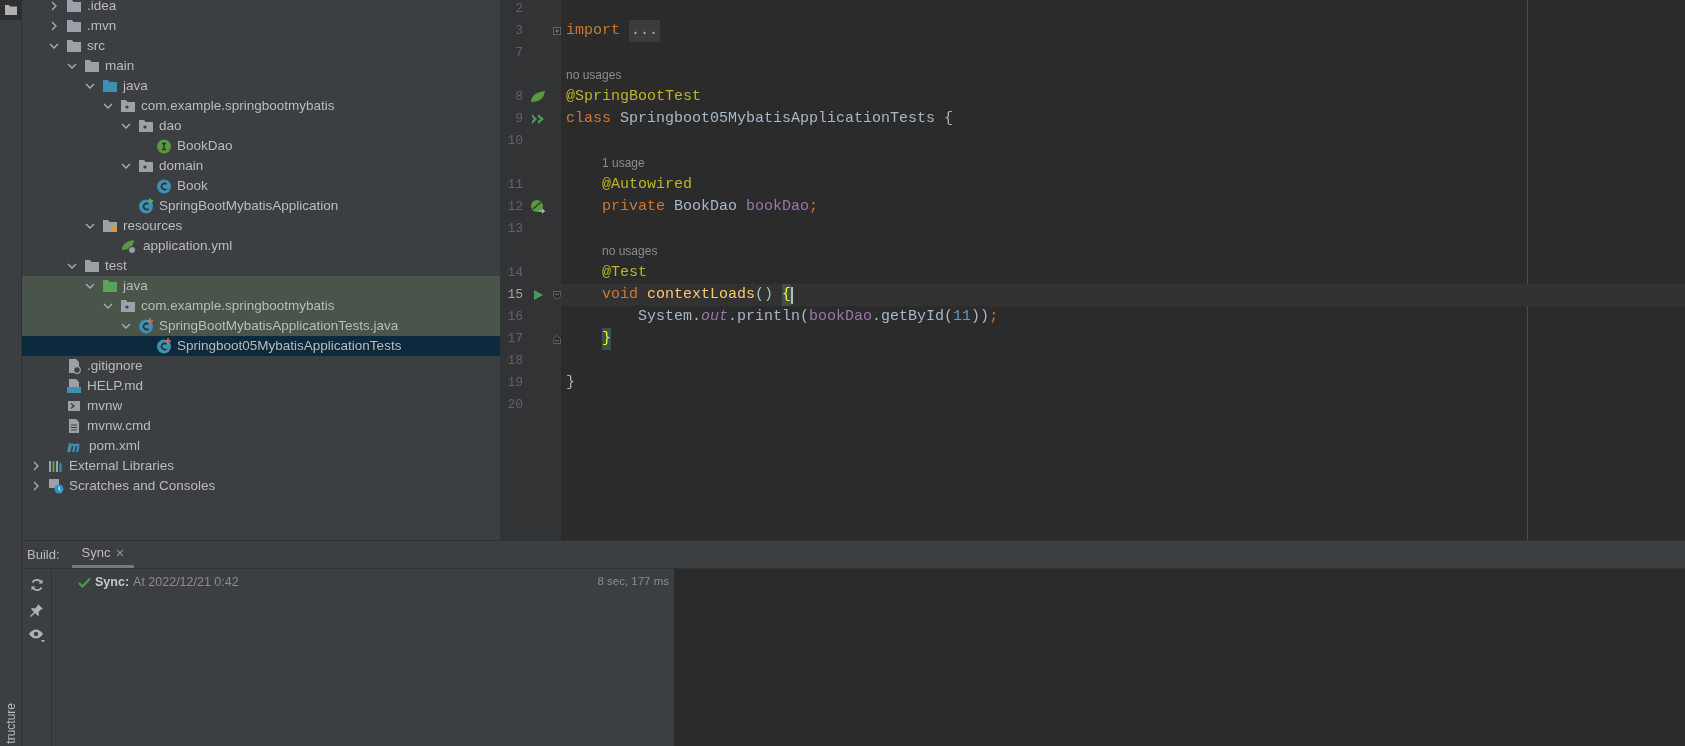  Describe the element at coordinates (261, 366) in the screenshot. I see `tree-item: .gitignore` at that location.